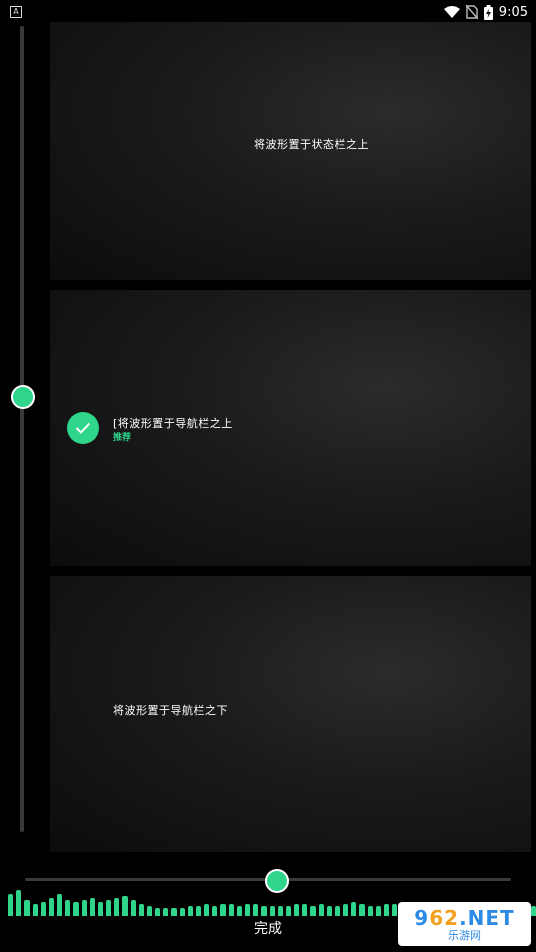  I want to click on recommended-badge: 推荐, so click(122, 438).